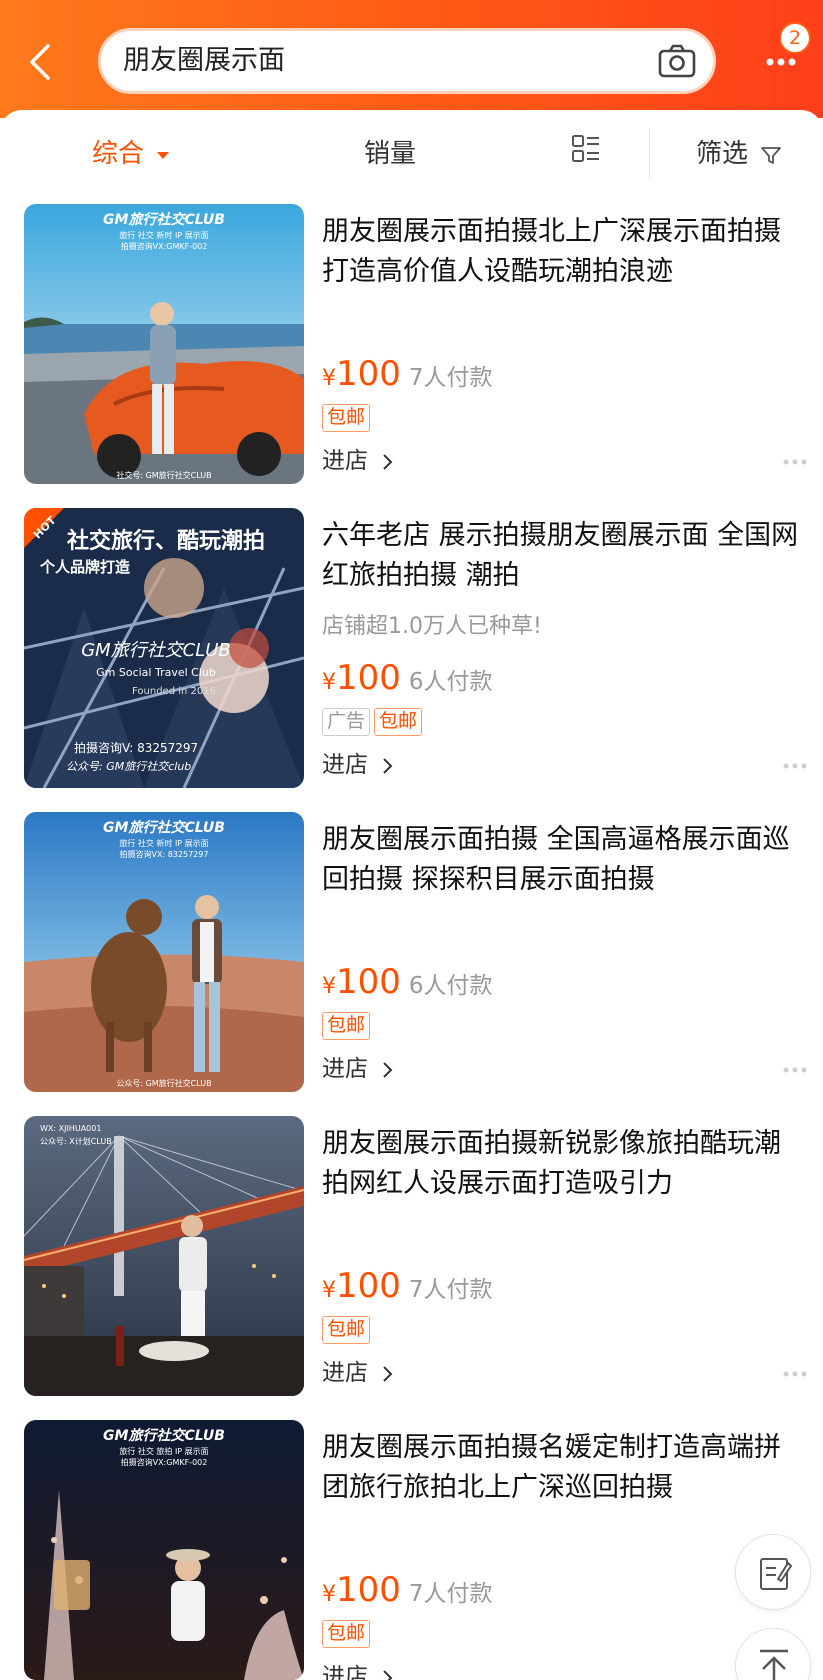 This screenshot has width=823, height=1680. Describe the element at coordinates (774, 1664) in the screenshot. I see `back-to-top-icon` at that location.